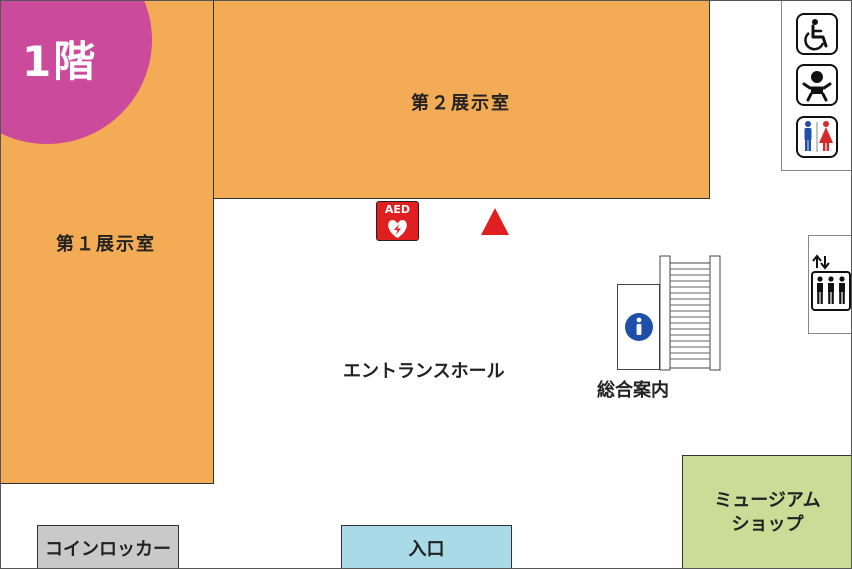  I want to click on entrance-hall-label: エントランスホール, so click(424, 371).